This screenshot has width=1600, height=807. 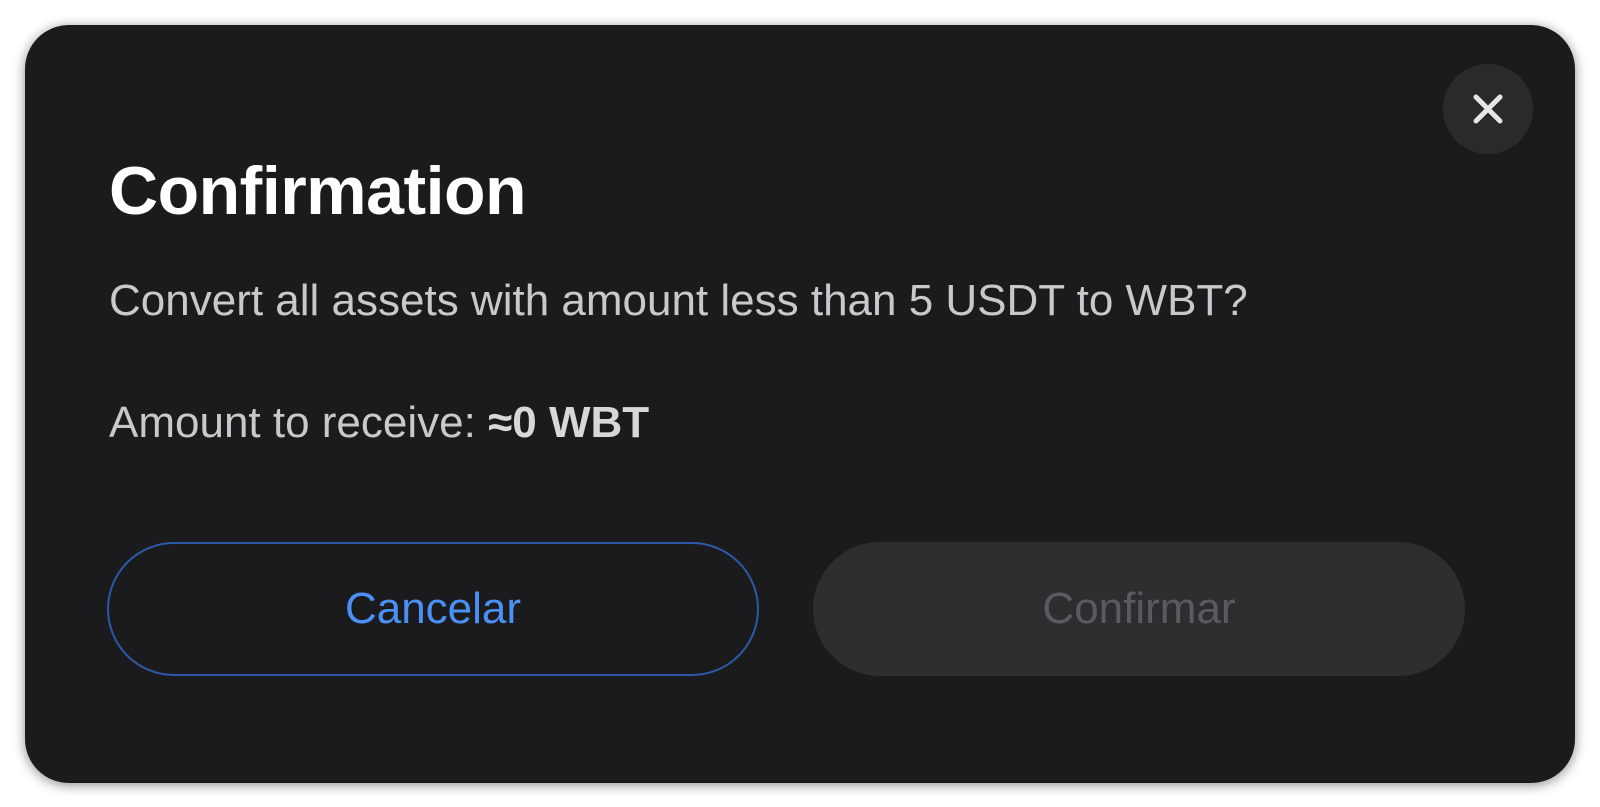 I want to click on amount-to-receive: Amount to receive: ≈0 WBT, so click(x=379, y=423).